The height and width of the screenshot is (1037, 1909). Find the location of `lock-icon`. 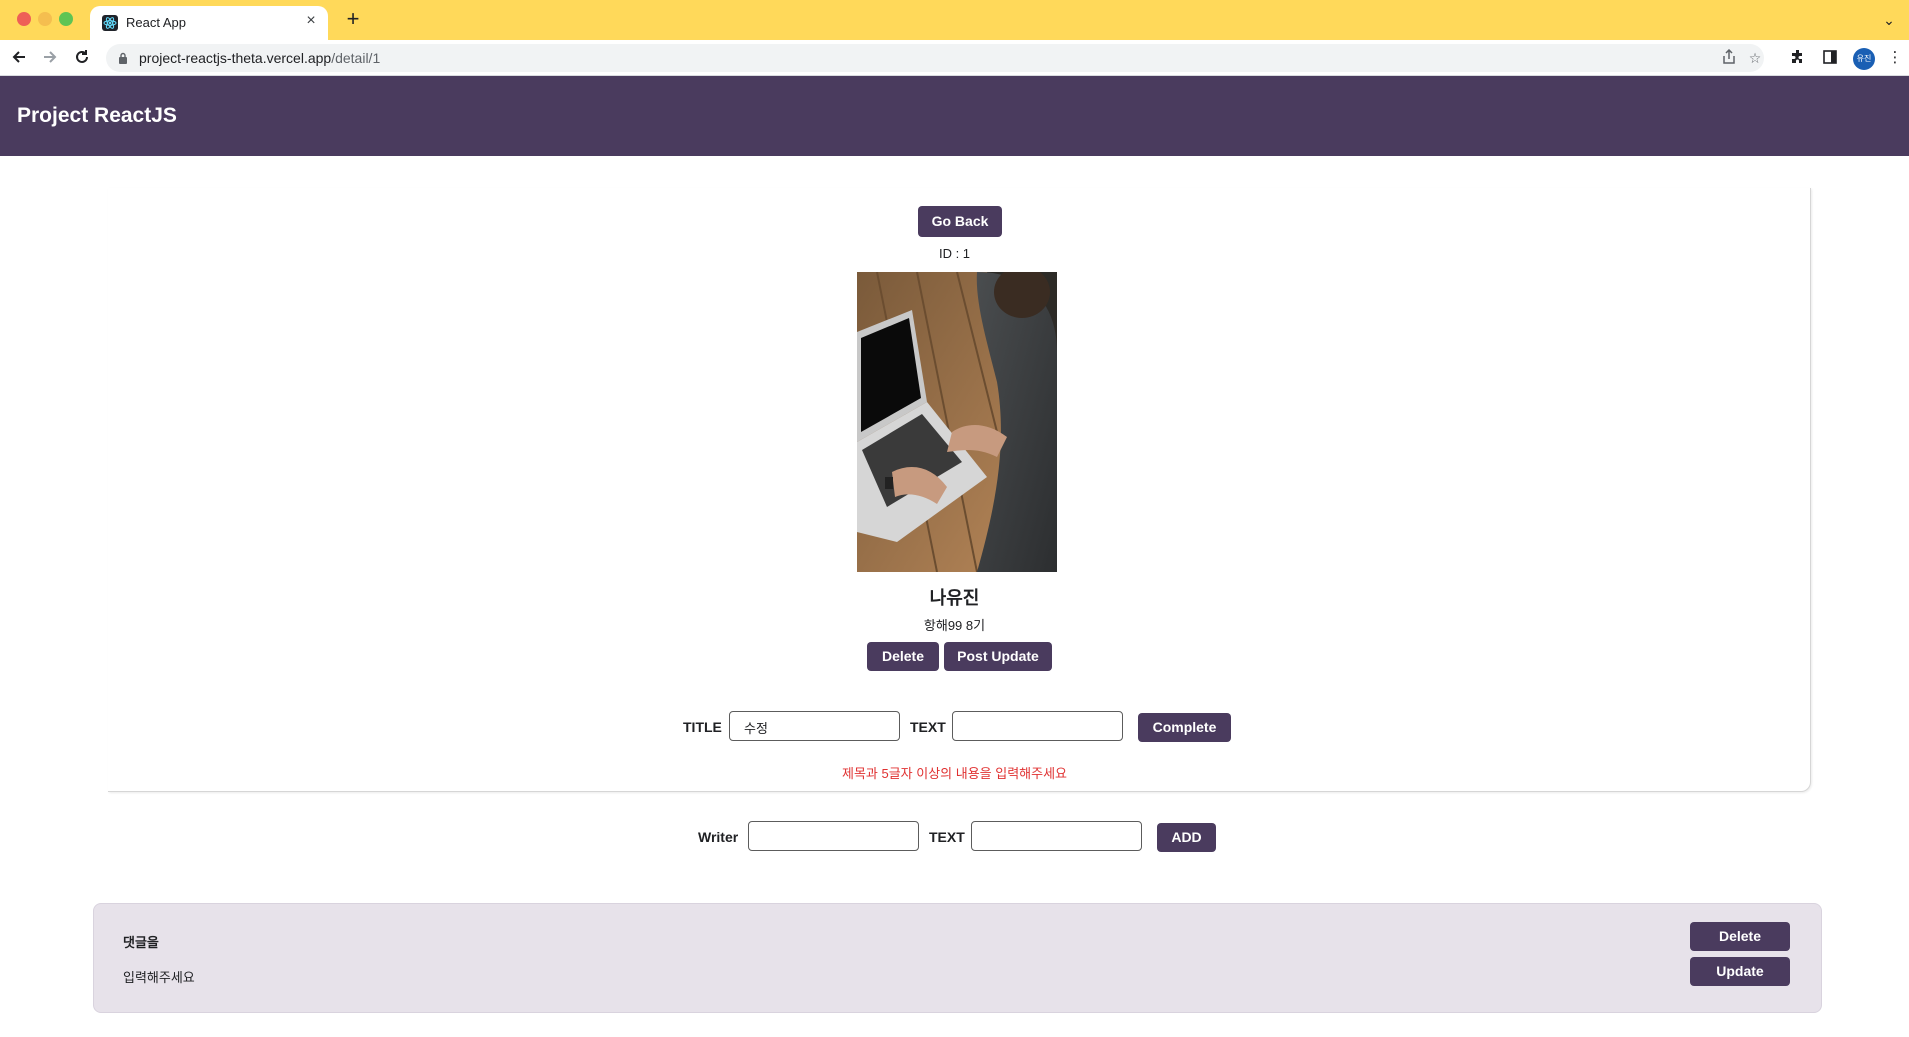

lock-icon is located at coordinates (123, 57).